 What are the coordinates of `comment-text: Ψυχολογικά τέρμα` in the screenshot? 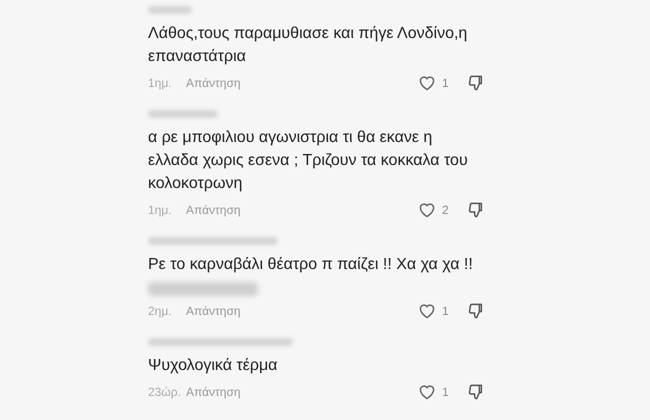 It's located at (213, 366).